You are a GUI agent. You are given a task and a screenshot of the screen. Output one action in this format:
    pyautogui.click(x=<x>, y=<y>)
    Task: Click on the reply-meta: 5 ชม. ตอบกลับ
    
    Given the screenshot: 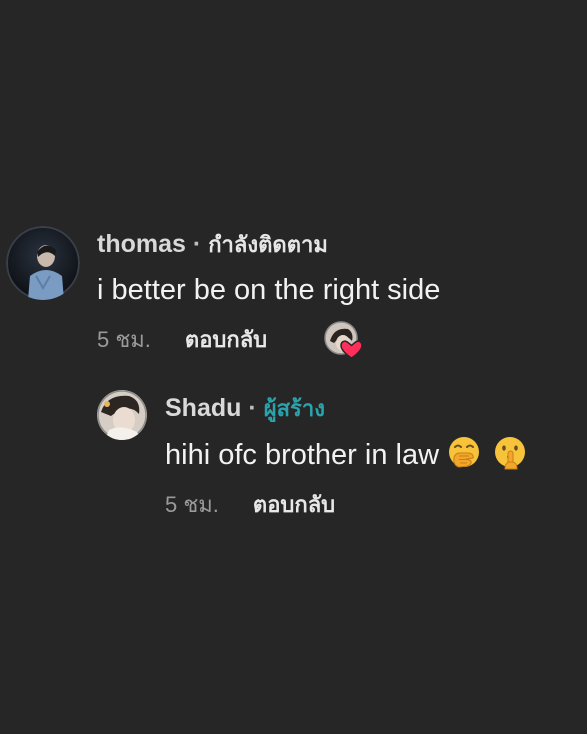 What is the action you would take?
    pyautogui.click(x=250, y=505)
    